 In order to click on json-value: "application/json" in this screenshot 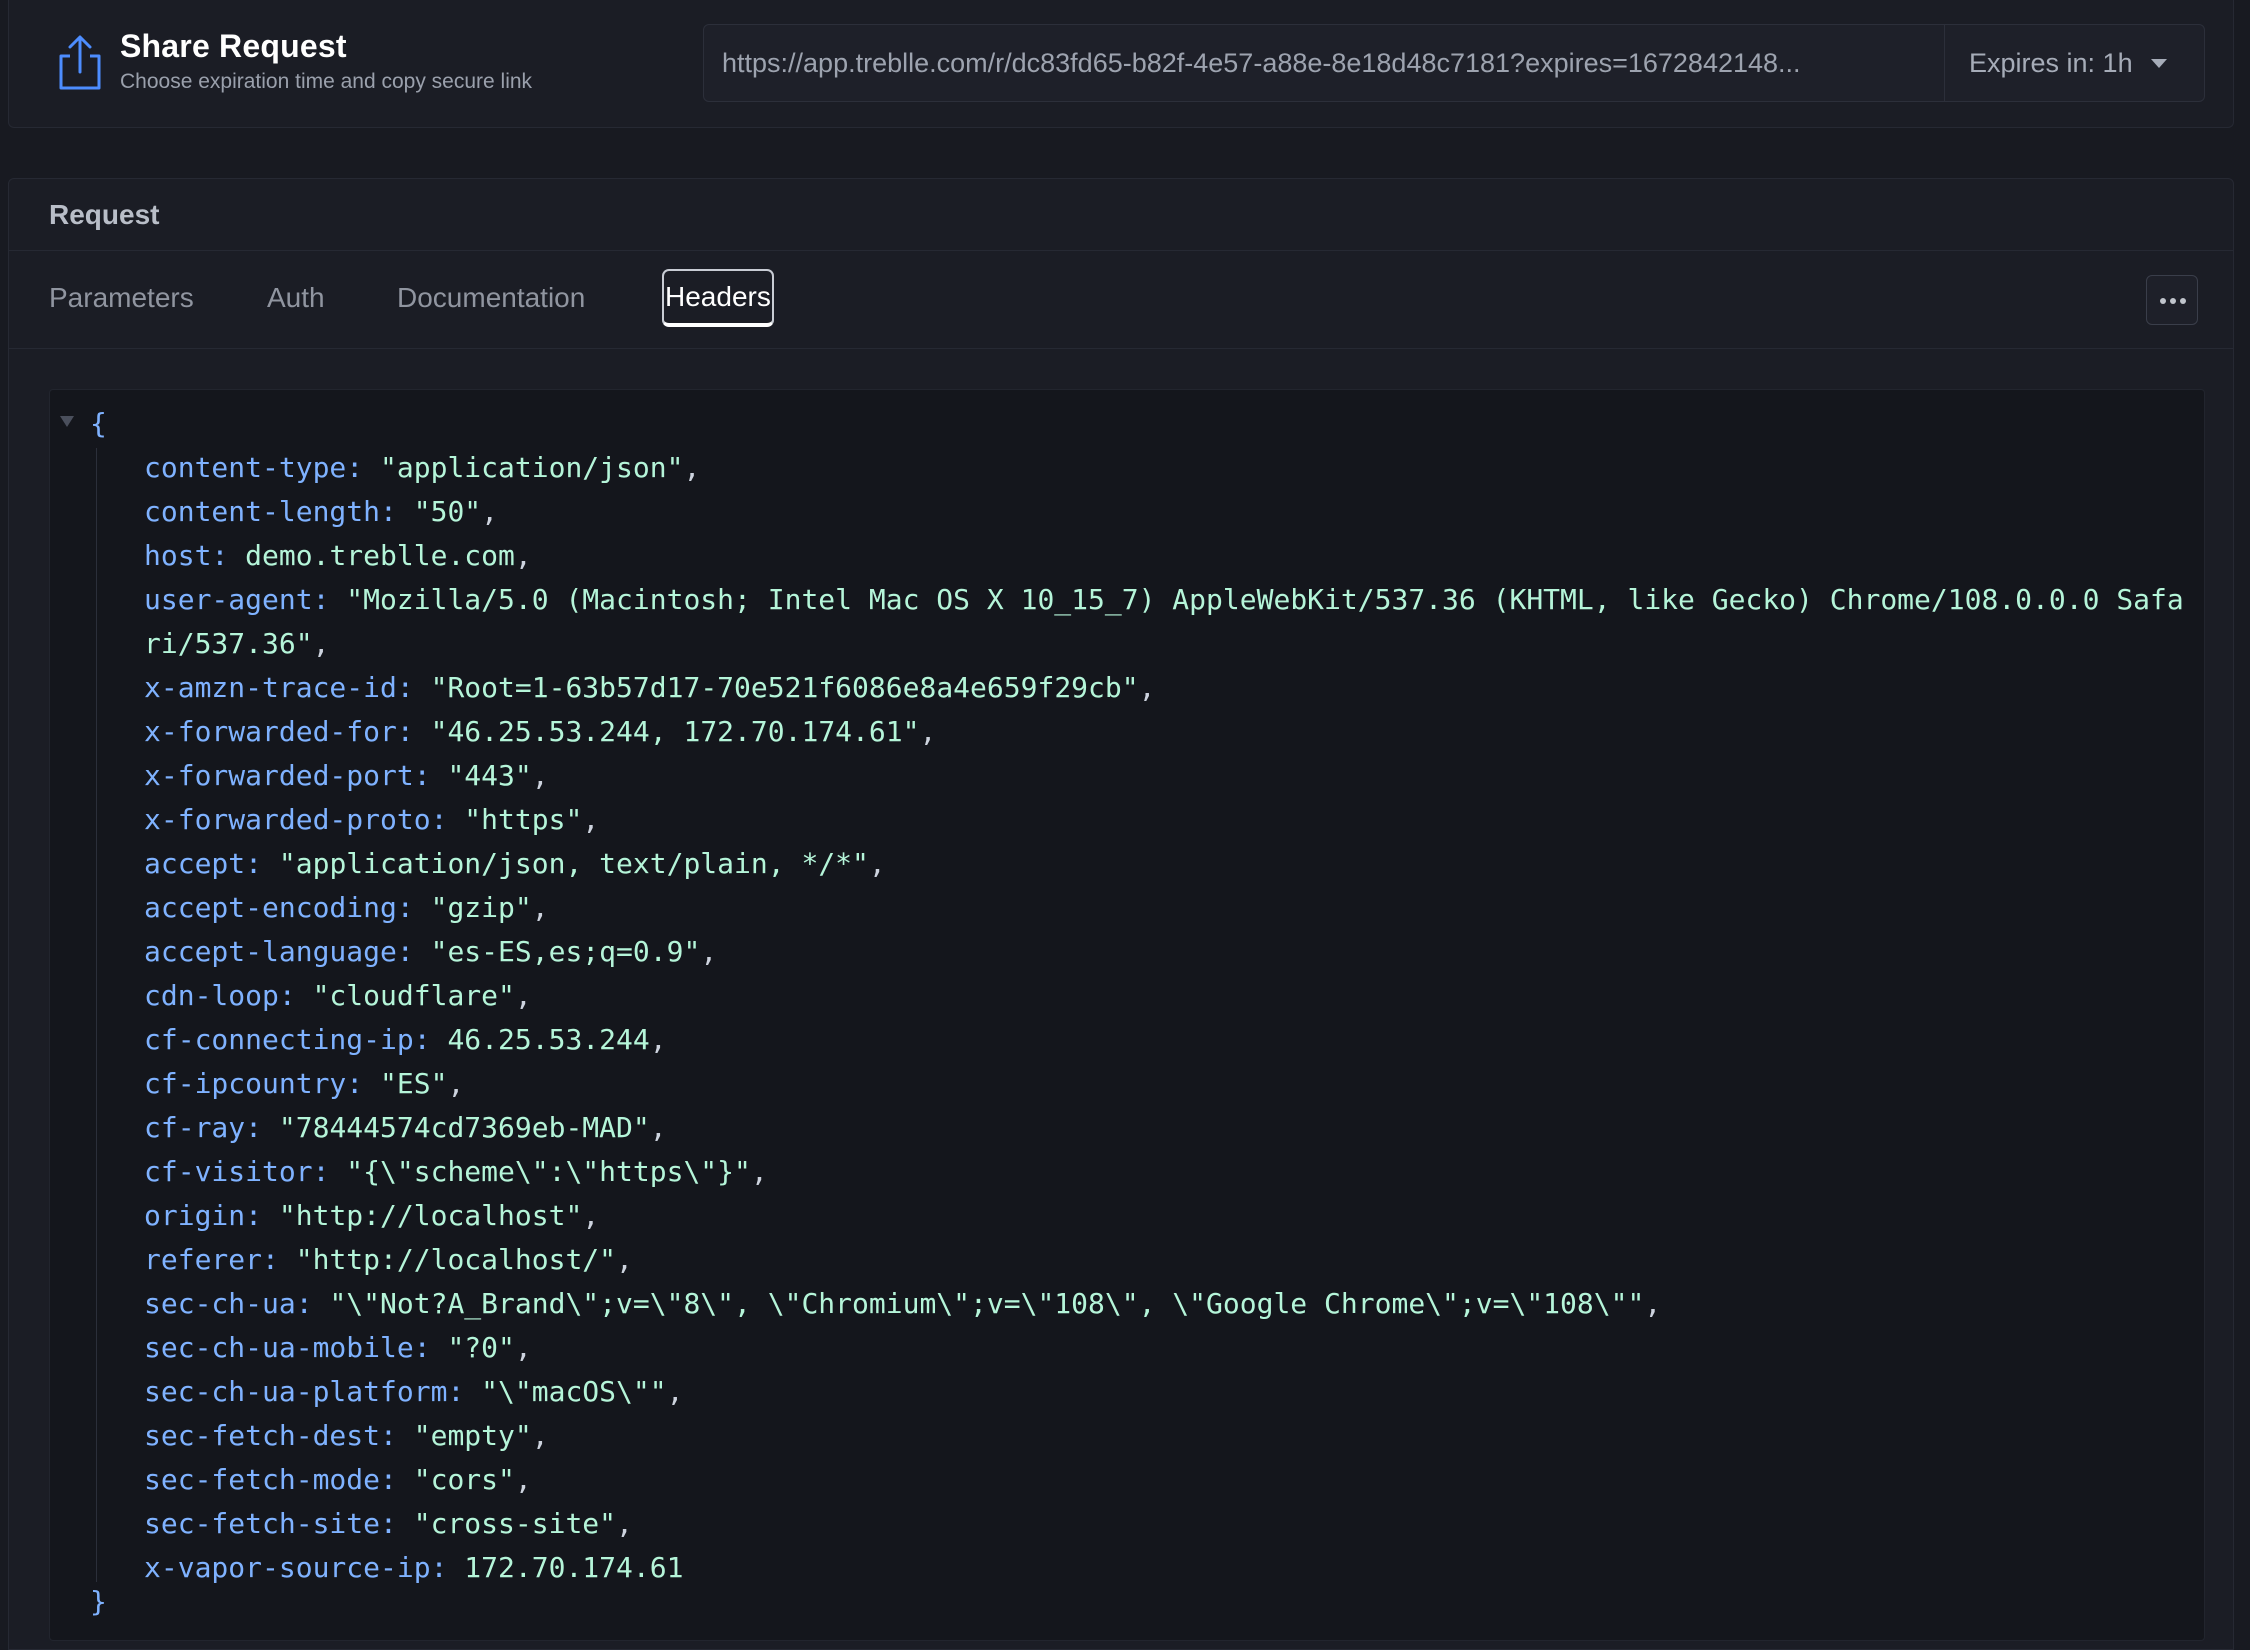, I will do `click(532, 467)`.